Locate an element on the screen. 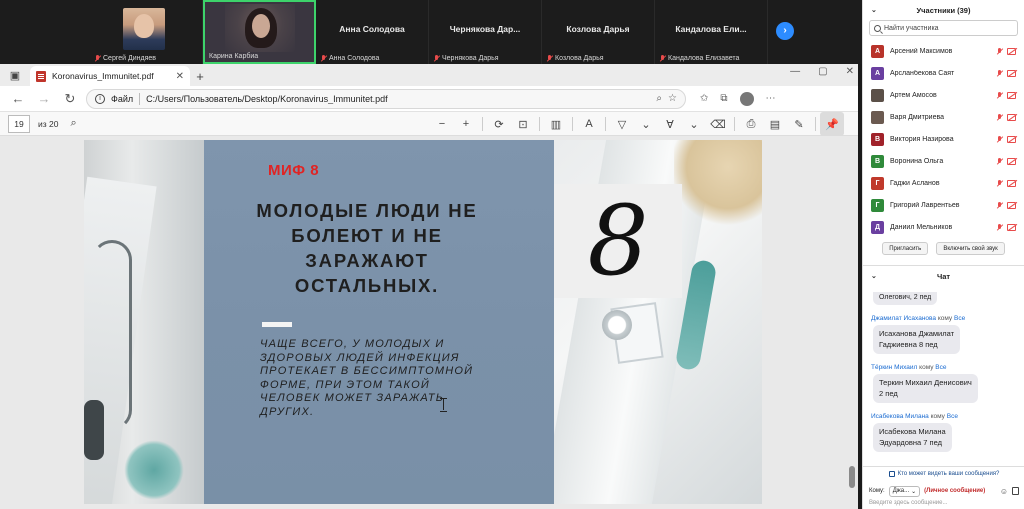  chat-header: ⌄ Чат is located at coordinates (943, 276).